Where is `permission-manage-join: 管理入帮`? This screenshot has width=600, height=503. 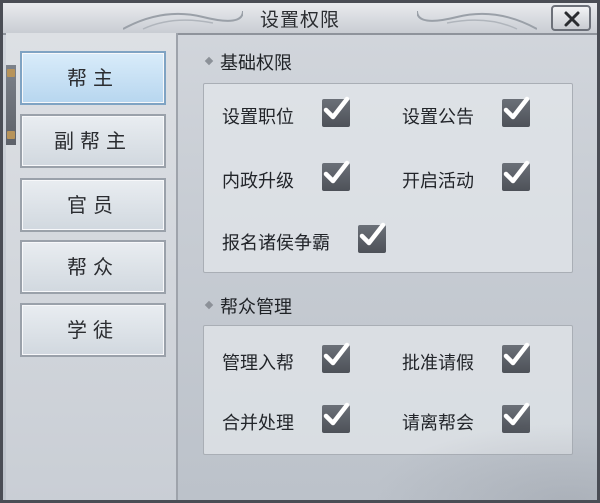
permission-manage-join: 管理入帮 is located at coordinates (302, 360).